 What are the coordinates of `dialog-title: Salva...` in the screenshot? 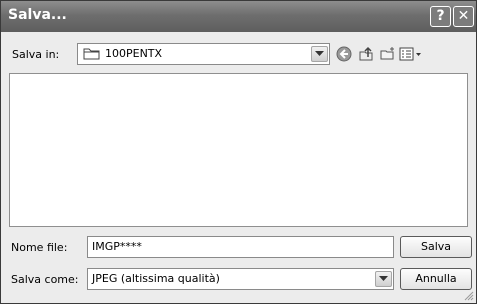 It's located at (37, 15).